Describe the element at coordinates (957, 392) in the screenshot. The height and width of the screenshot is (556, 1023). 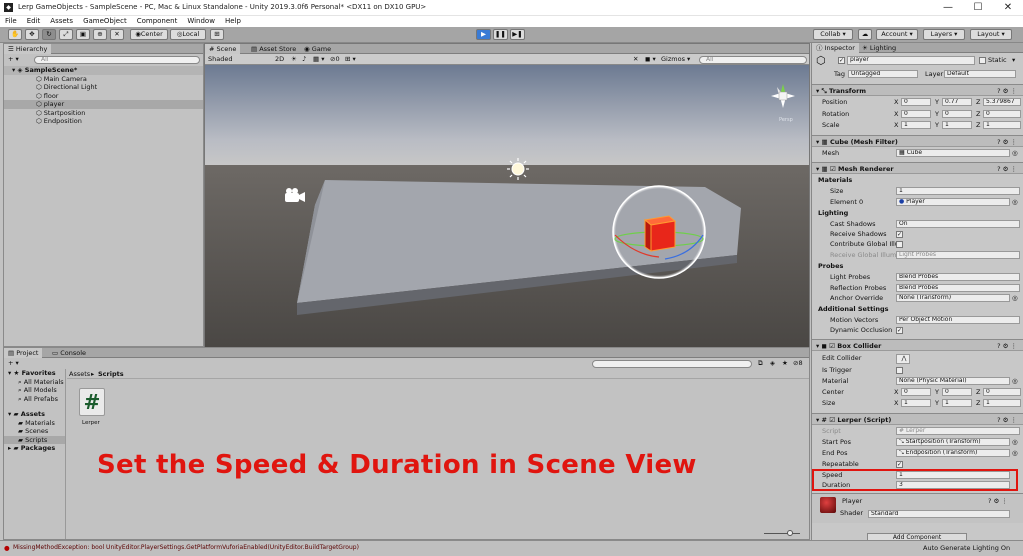
I see `center-y-field: 0` at that location.